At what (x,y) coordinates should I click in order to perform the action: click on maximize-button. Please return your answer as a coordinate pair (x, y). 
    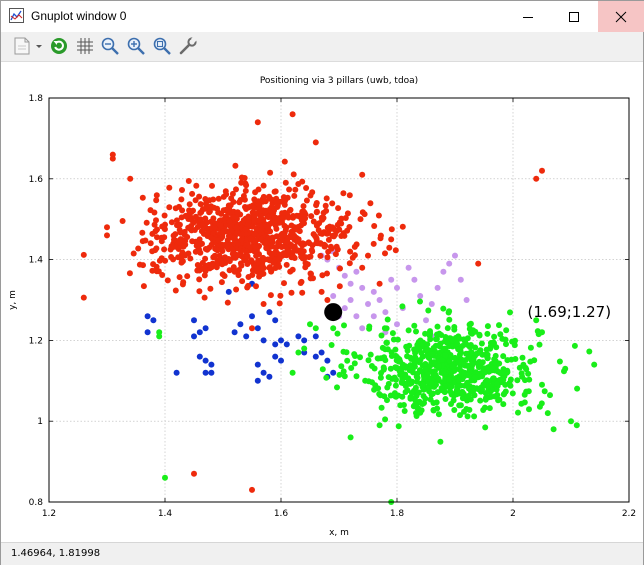
    Looking at the image, I should click on (574, 16).